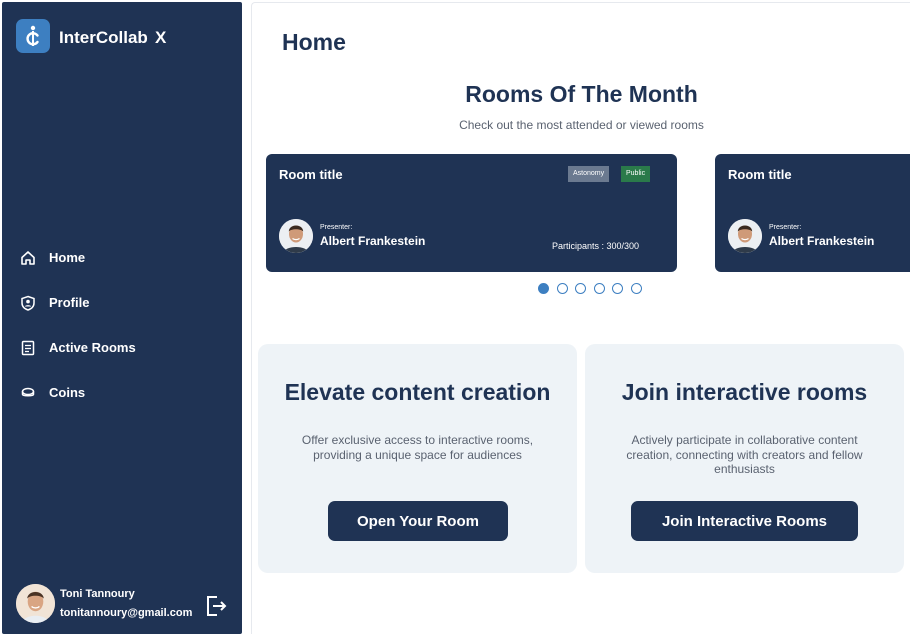 Image resolution: width=910 pixels, height=634 pixels. What do you see at coordinates (418, 521) in the screenshot?
I see `open-your-room-button: Open Your Room` at bounding box center [418, 521].